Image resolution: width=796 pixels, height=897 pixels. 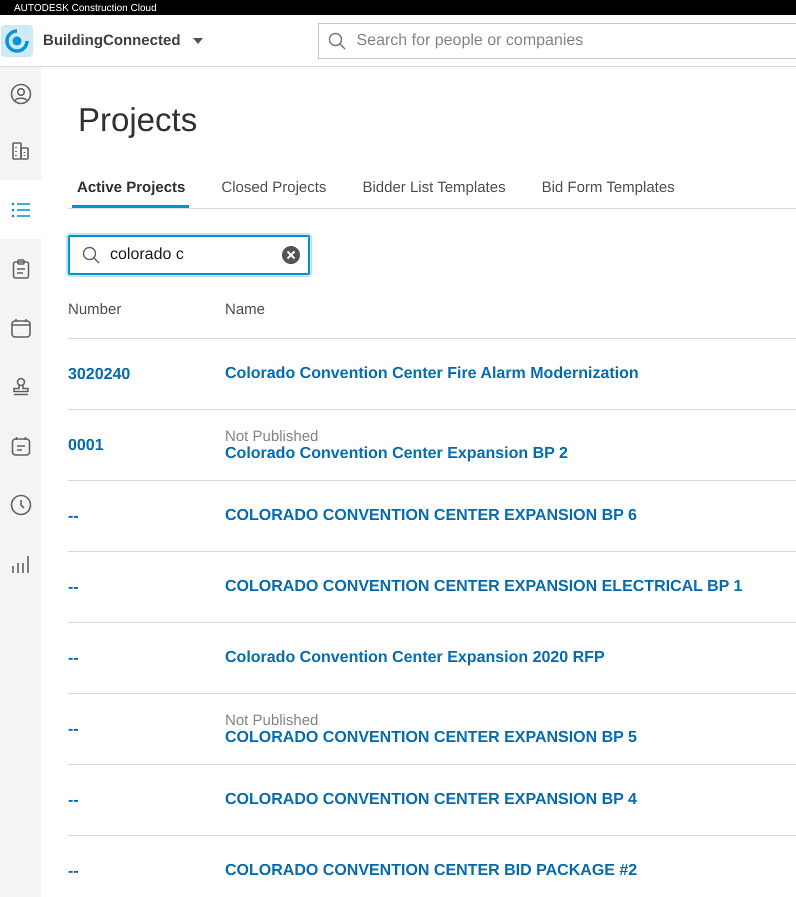 I want to click on project-link: COLORADO CONVENTION CENTER EXPANSION ELECTRICAL BP 1, so click(x=483, y=587).